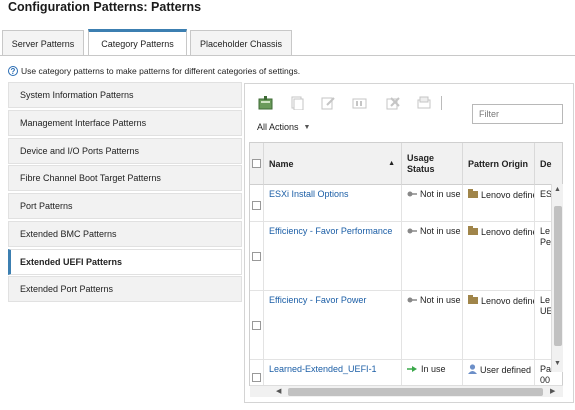  Describe the element at coordinates (13, 71) in the screenshot. I see `help-icon: ?` at that location.